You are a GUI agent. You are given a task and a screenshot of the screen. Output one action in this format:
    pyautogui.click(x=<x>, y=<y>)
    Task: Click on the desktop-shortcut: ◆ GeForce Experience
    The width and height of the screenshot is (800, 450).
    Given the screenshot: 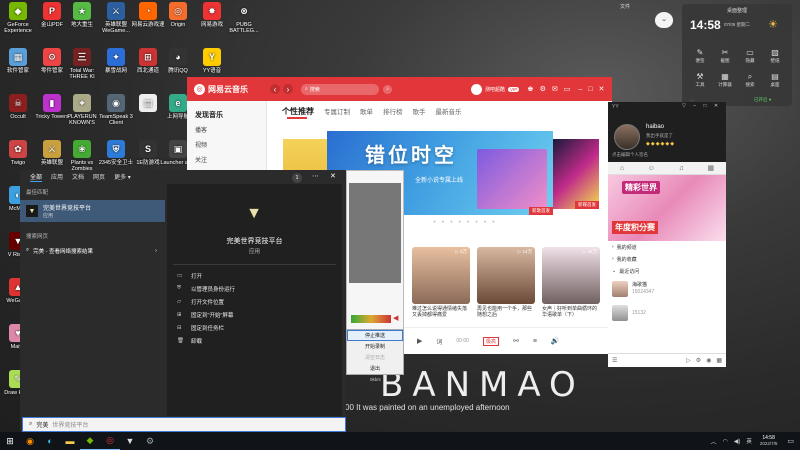 What is the action you would take?
    pyautogui.click(x=18, y=18)
    